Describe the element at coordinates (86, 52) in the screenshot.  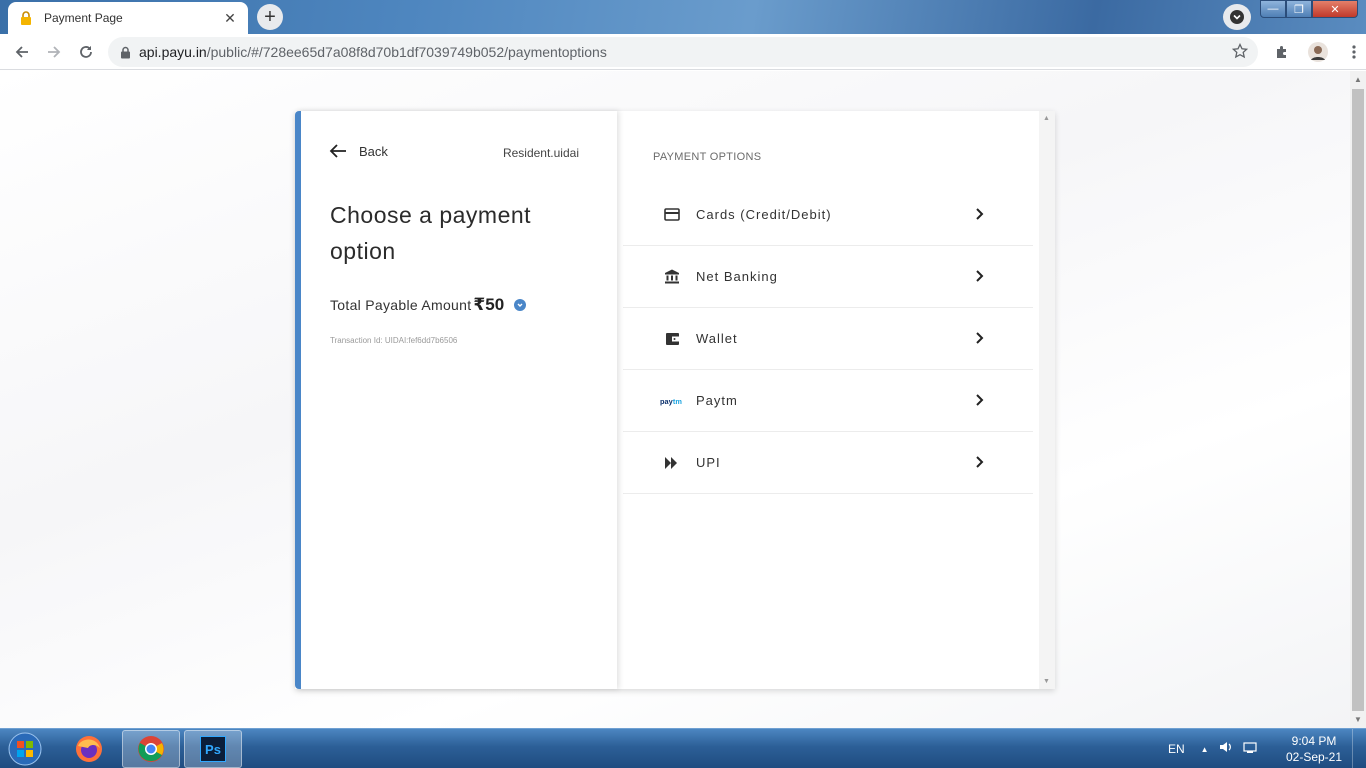
I see `reload-icon` at that location.